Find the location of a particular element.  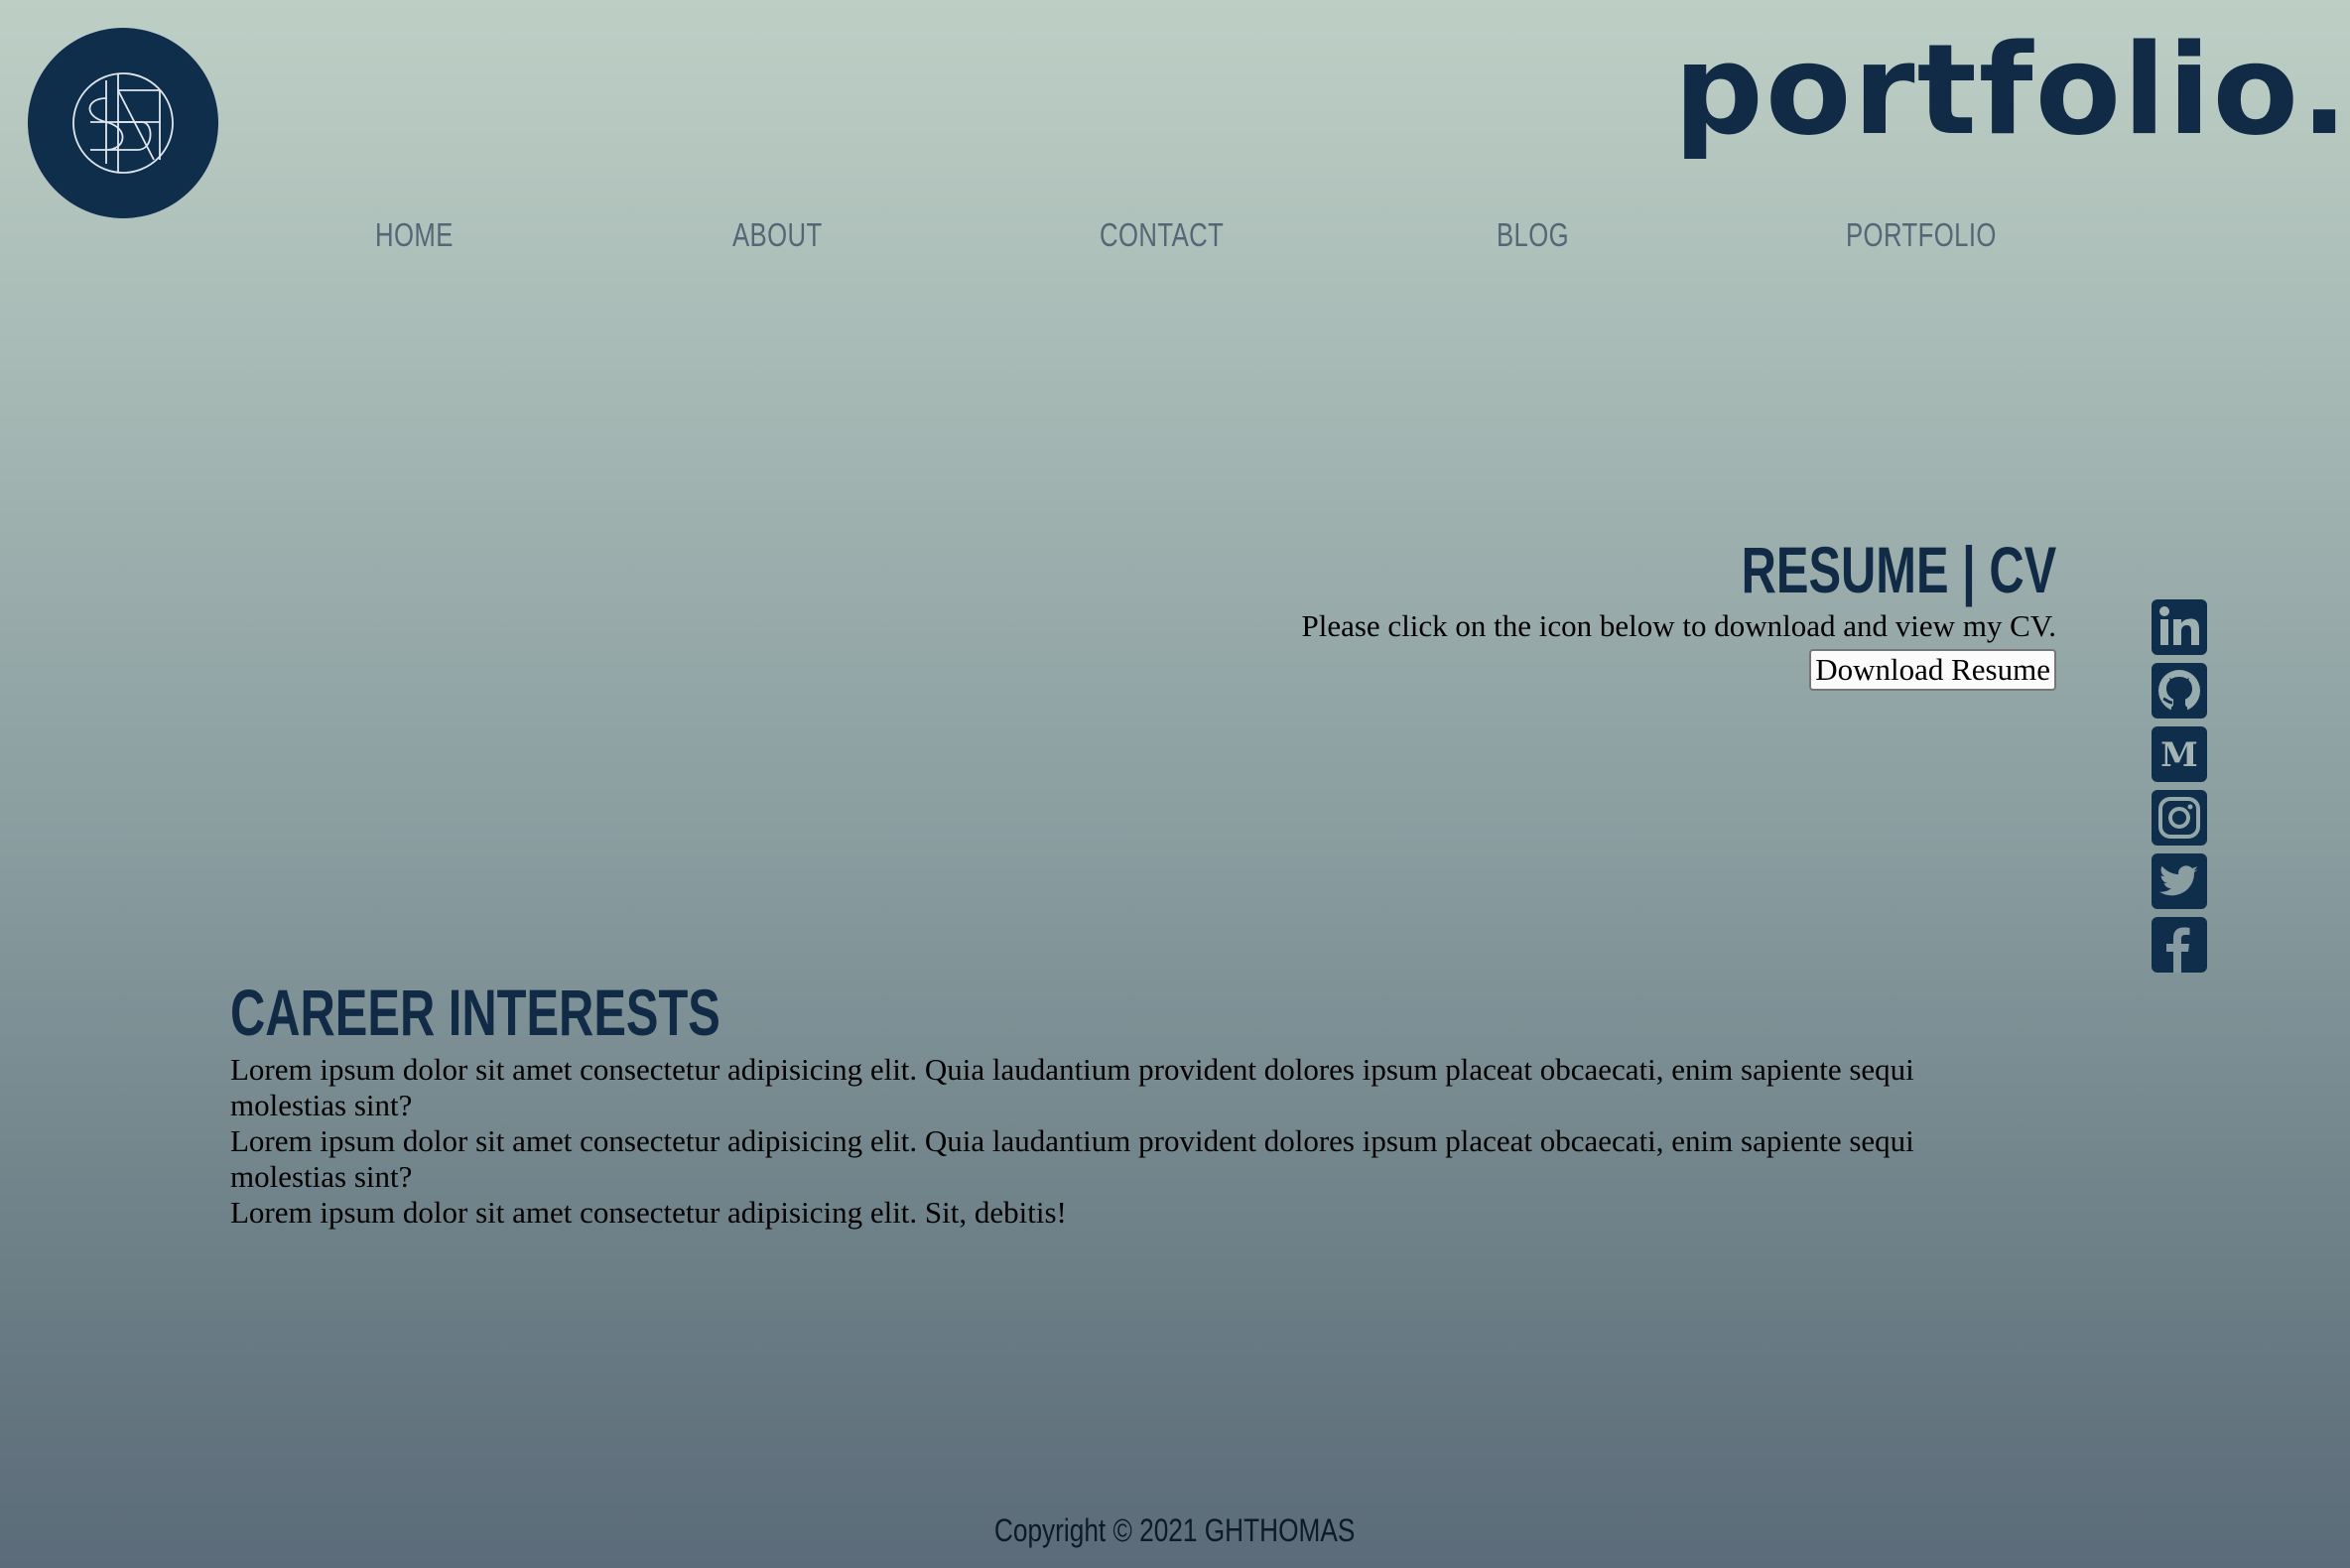

career-heading-text: CAREER INTERESTS is located at coordinates (475, 1012).